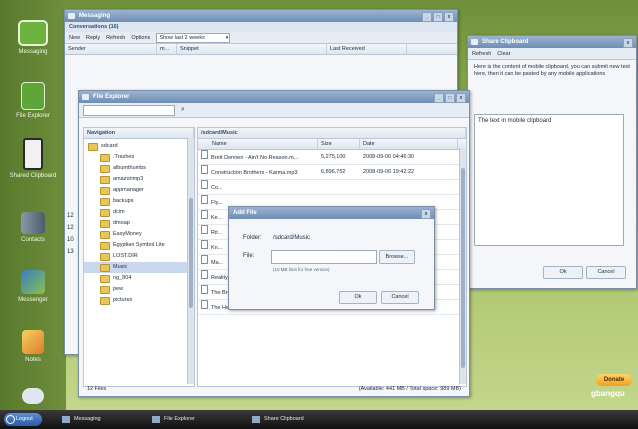  I want to click on column-header: Sender, so click(111, 49).